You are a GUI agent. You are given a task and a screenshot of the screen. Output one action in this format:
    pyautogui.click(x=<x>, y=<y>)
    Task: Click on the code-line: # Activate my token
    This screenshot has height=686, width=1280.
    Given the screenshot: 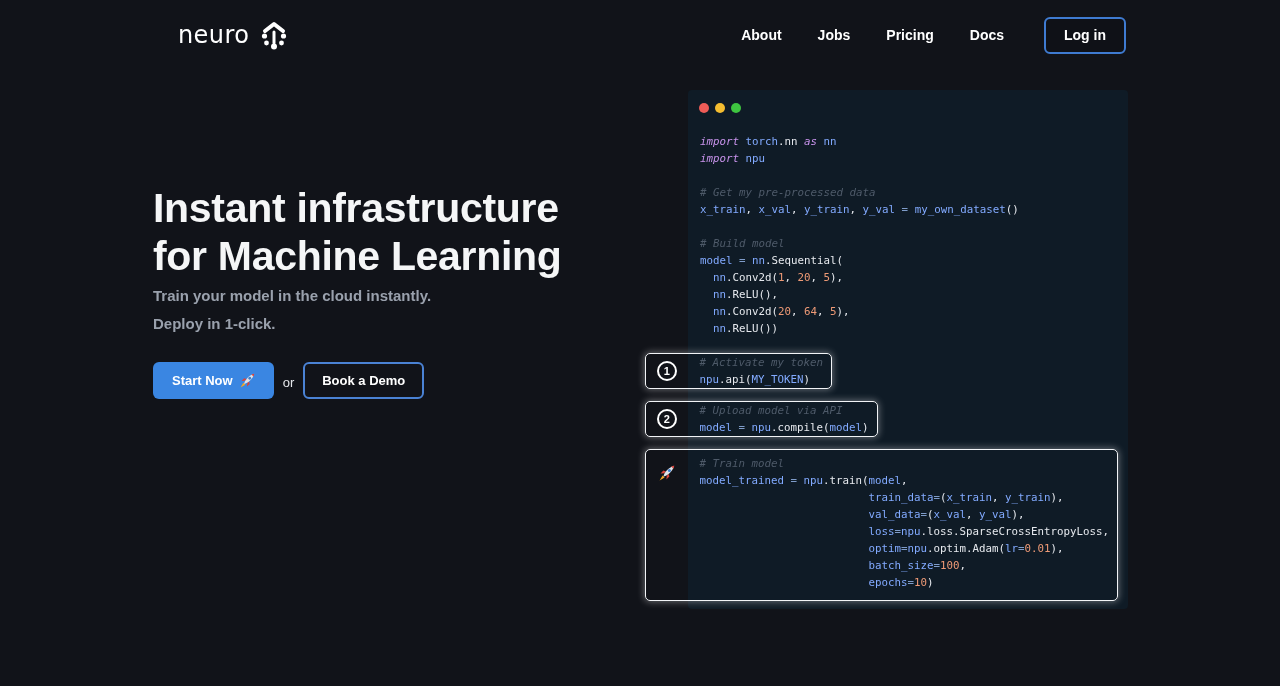 What is the action you would take?
    pyautogui.click(x=761, y=363)
    